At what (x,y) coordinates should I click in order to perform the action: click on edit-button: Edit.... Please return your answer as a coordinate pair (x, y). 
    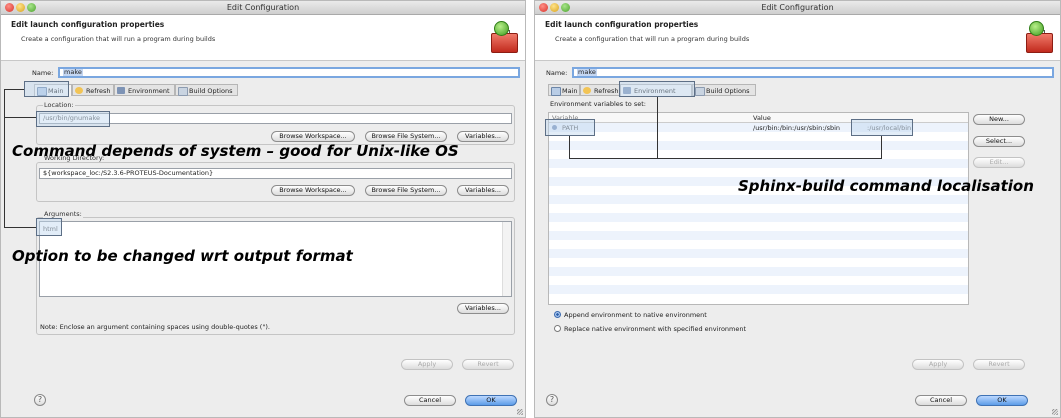
    Looking at the image, I should click on (999, 162).